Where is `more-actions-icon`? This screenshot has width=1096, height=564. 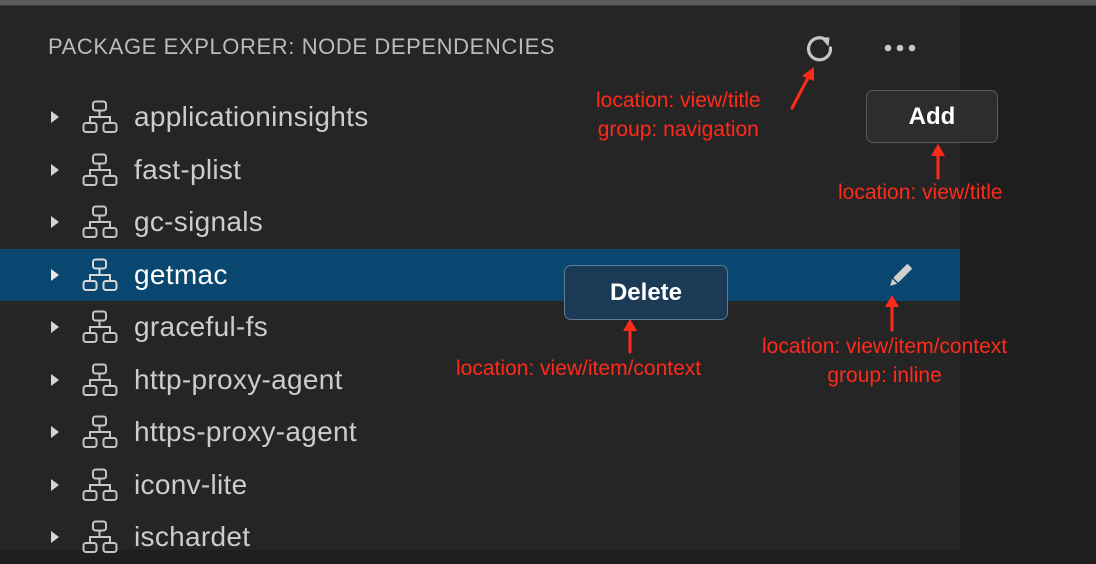 more-actions-icon is located at coordinates (900, 48).